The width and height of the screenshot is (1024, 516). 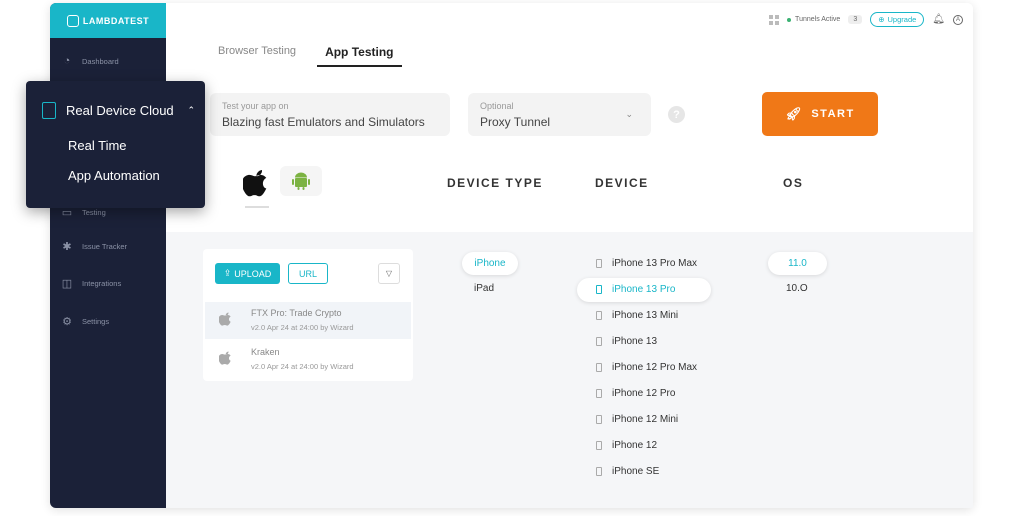 What do you see at coordinates (114, 175) in the screenshot?
I see `menu-item-app-automation: App Automation` at bounding box center [114, 175].